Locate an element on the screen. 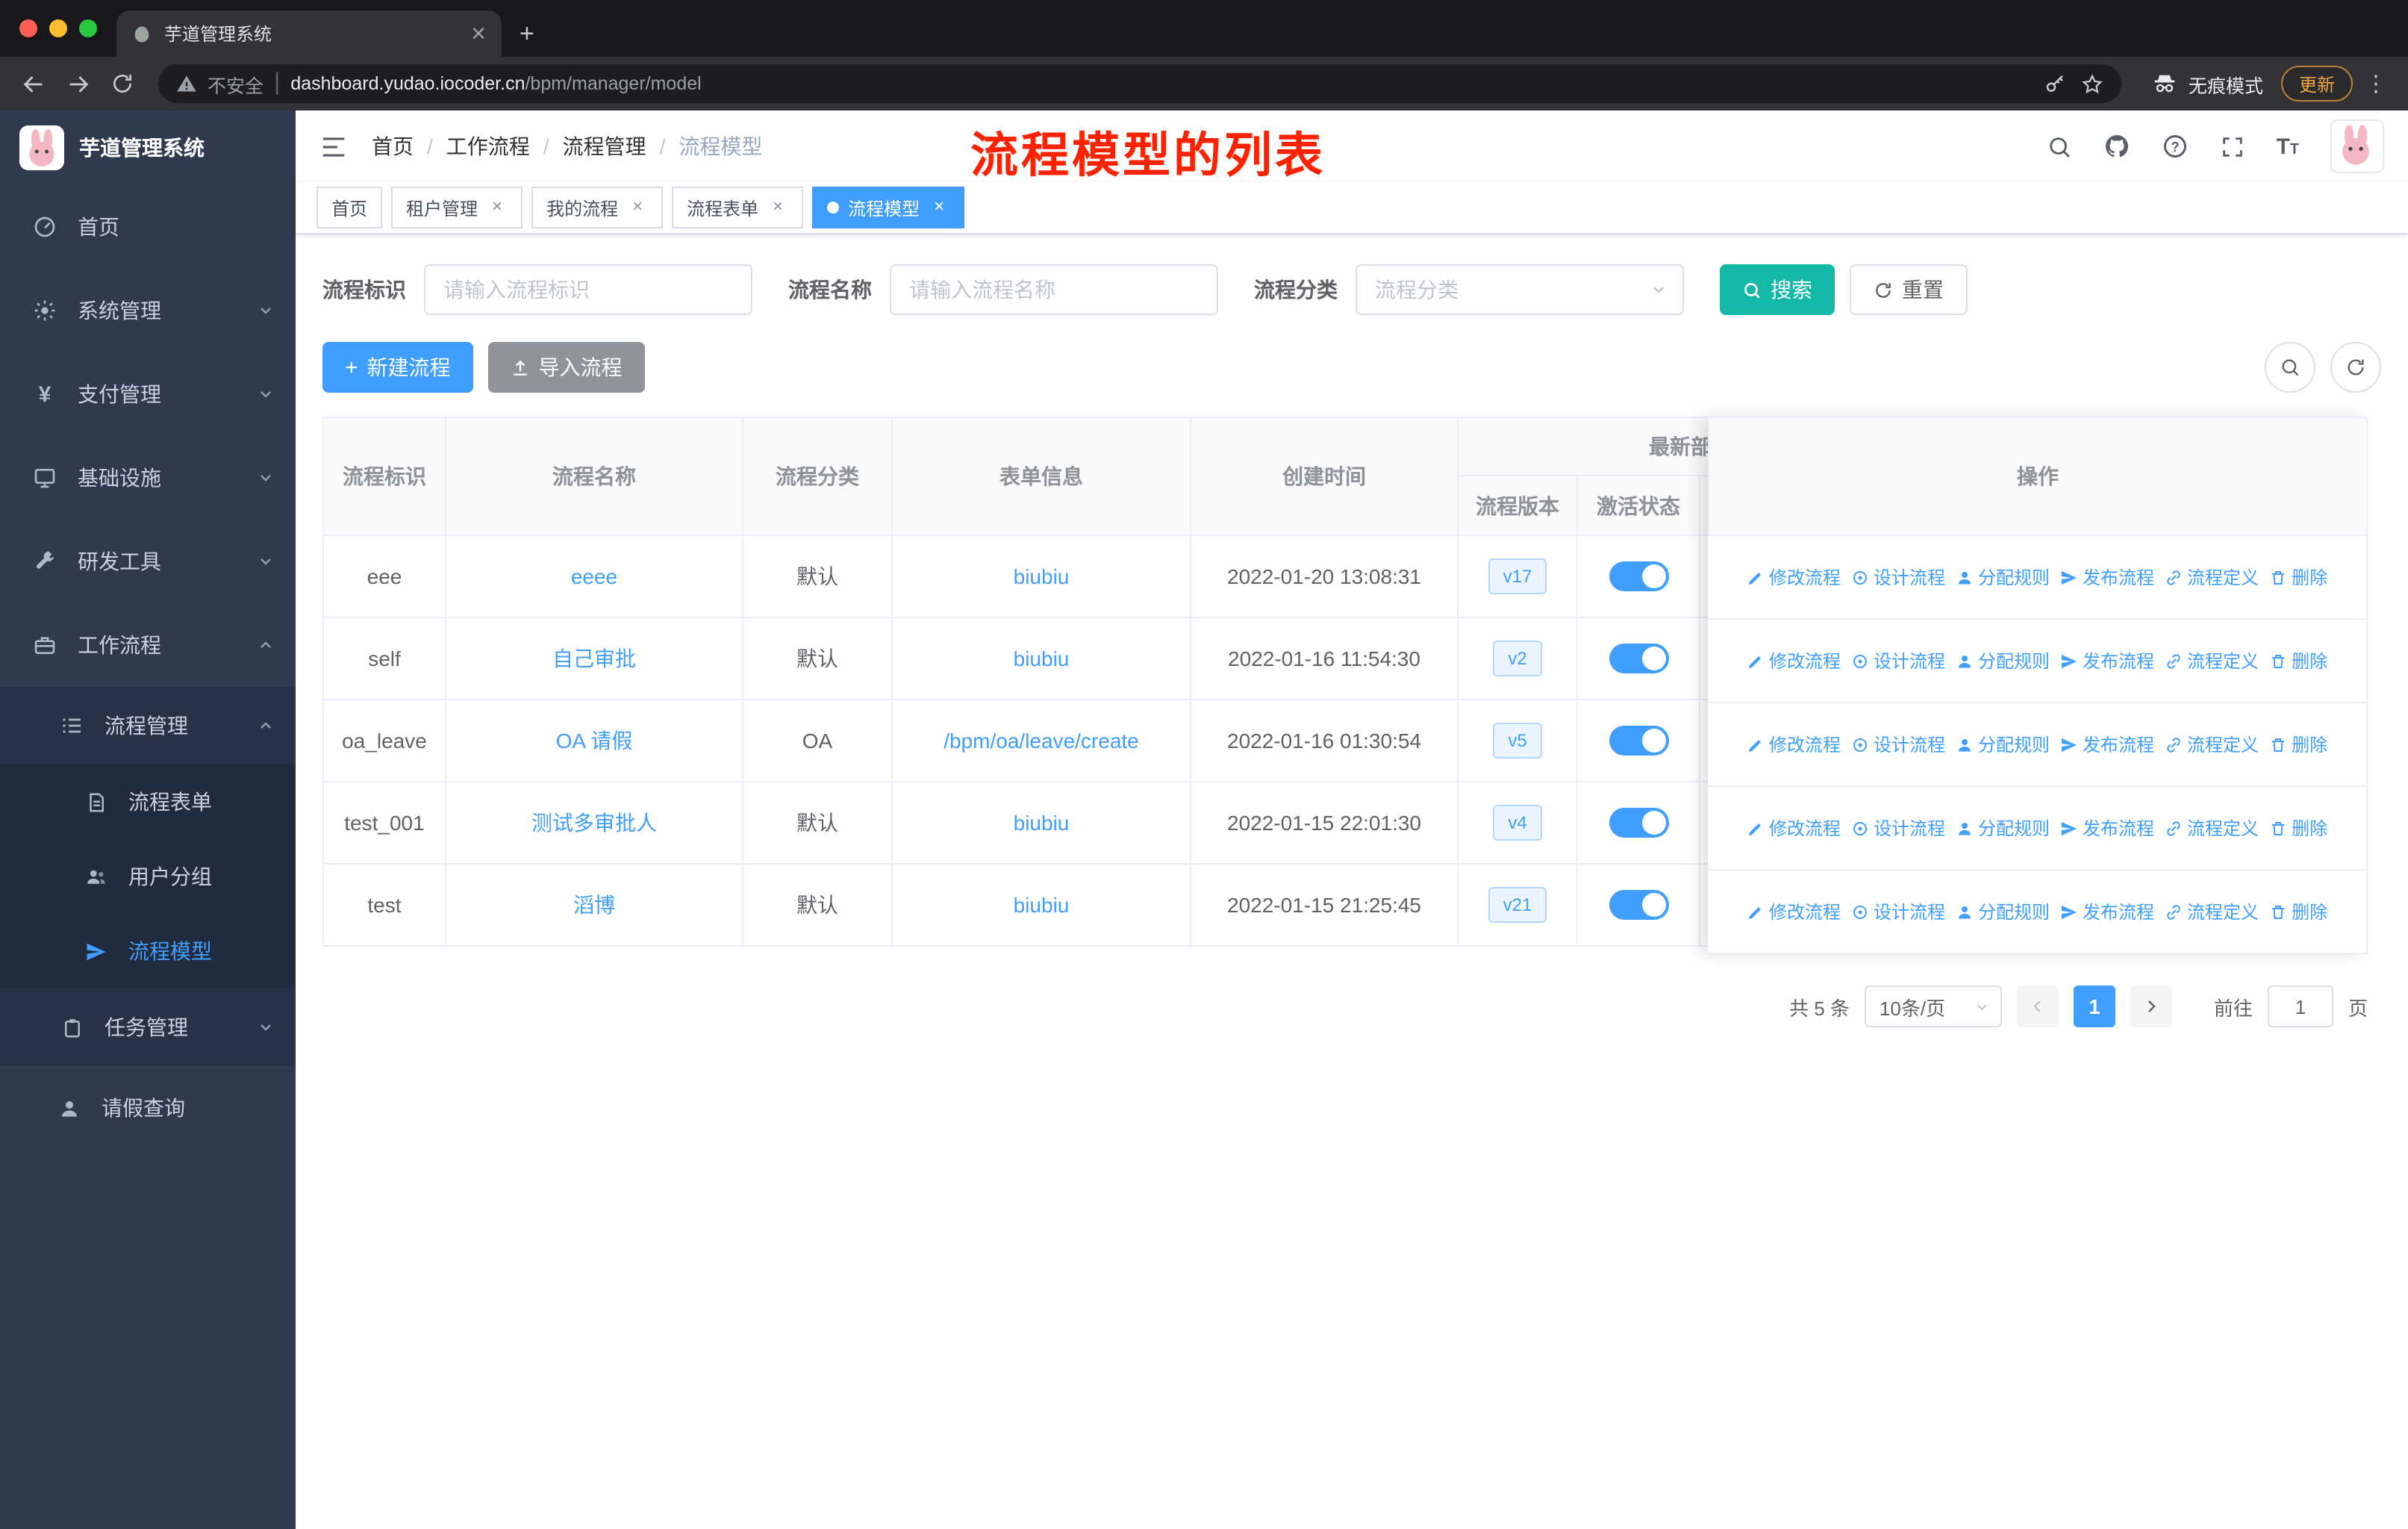 The width and height of the screenshot is (2408, 1529). sidebar-item-home: 首页 is located at coordinates (148, 227).